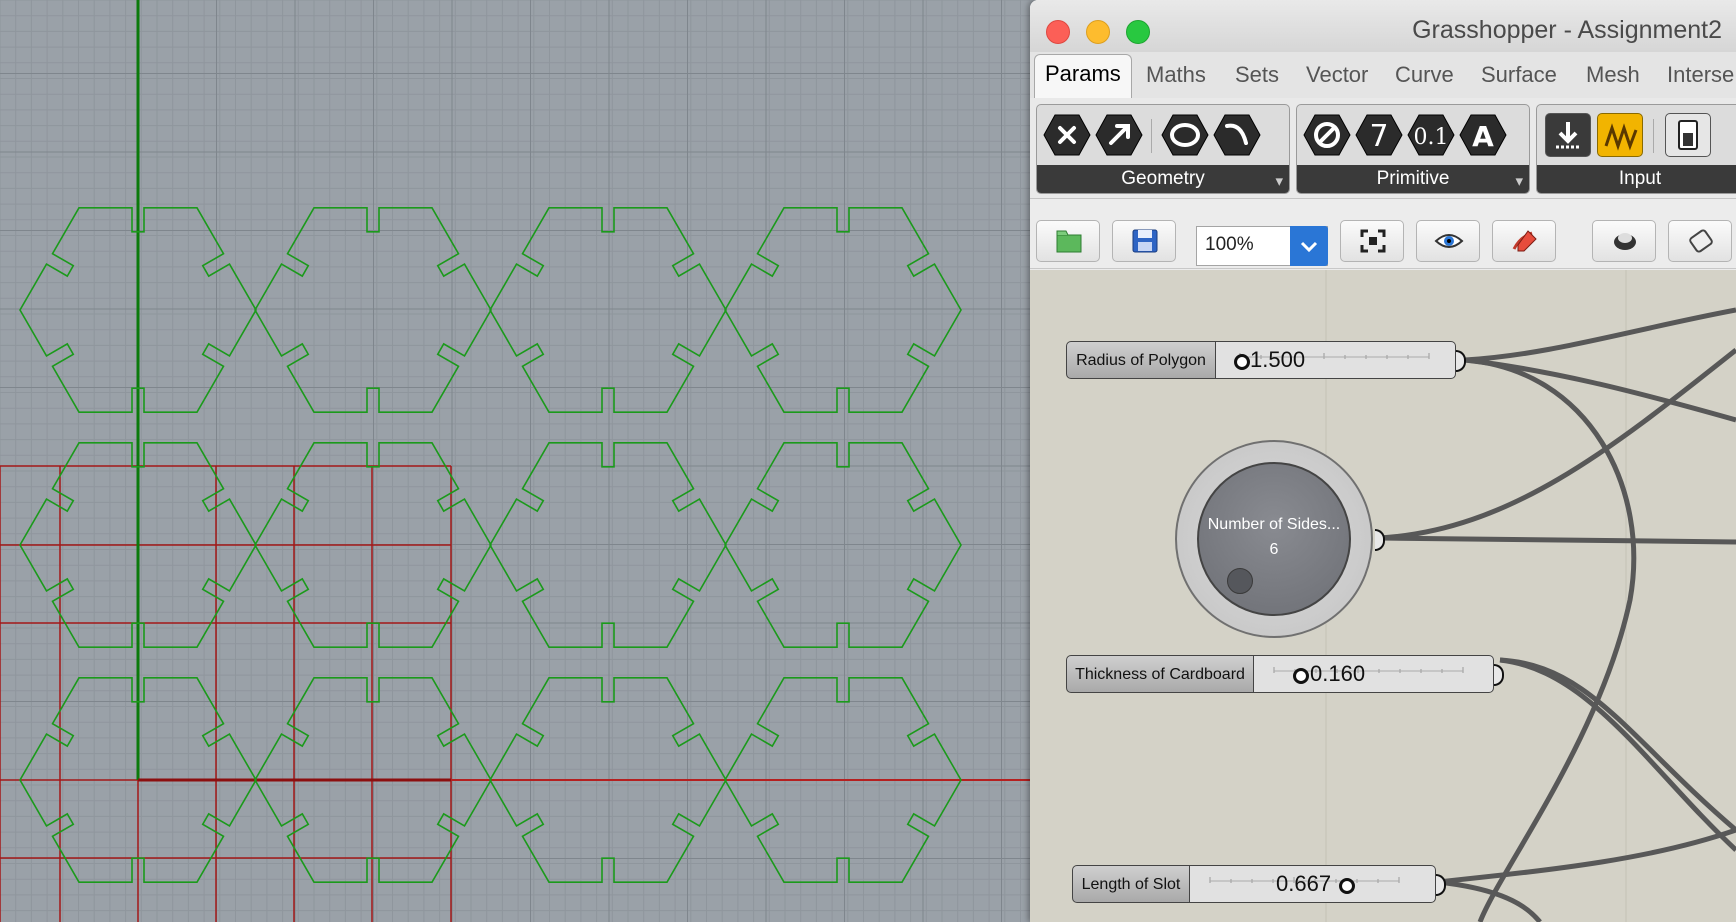 The height and width of the screenshot is (922, 1736). What do you see at coordinates (1688, 135) in the screenshot?
I see `toggle-icon` at bounding box center [1688, 135].